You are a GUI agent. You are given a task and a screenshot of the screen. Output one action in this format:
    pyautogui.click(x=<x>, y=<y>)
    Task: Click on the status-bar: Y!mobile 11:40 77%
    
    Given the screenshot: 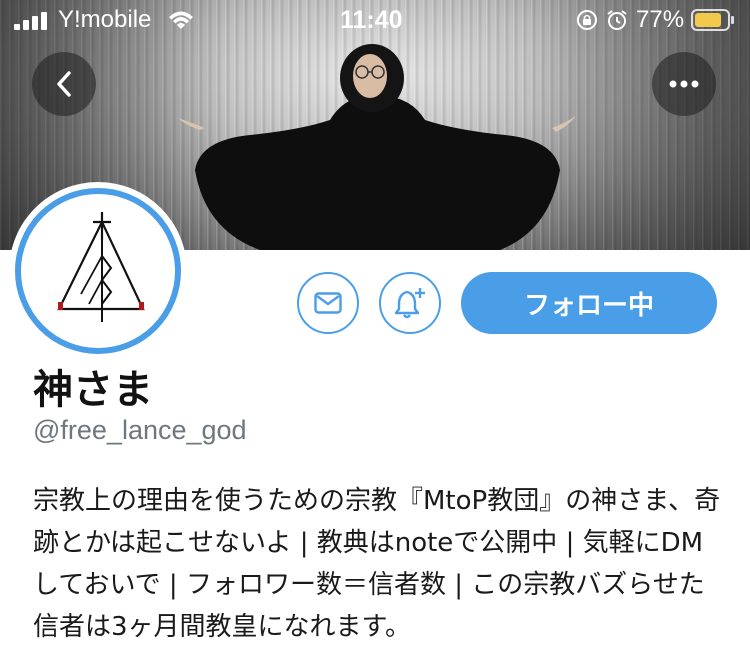 What is the action you would take?
    pyautogui.click(x=375, y=20)
    